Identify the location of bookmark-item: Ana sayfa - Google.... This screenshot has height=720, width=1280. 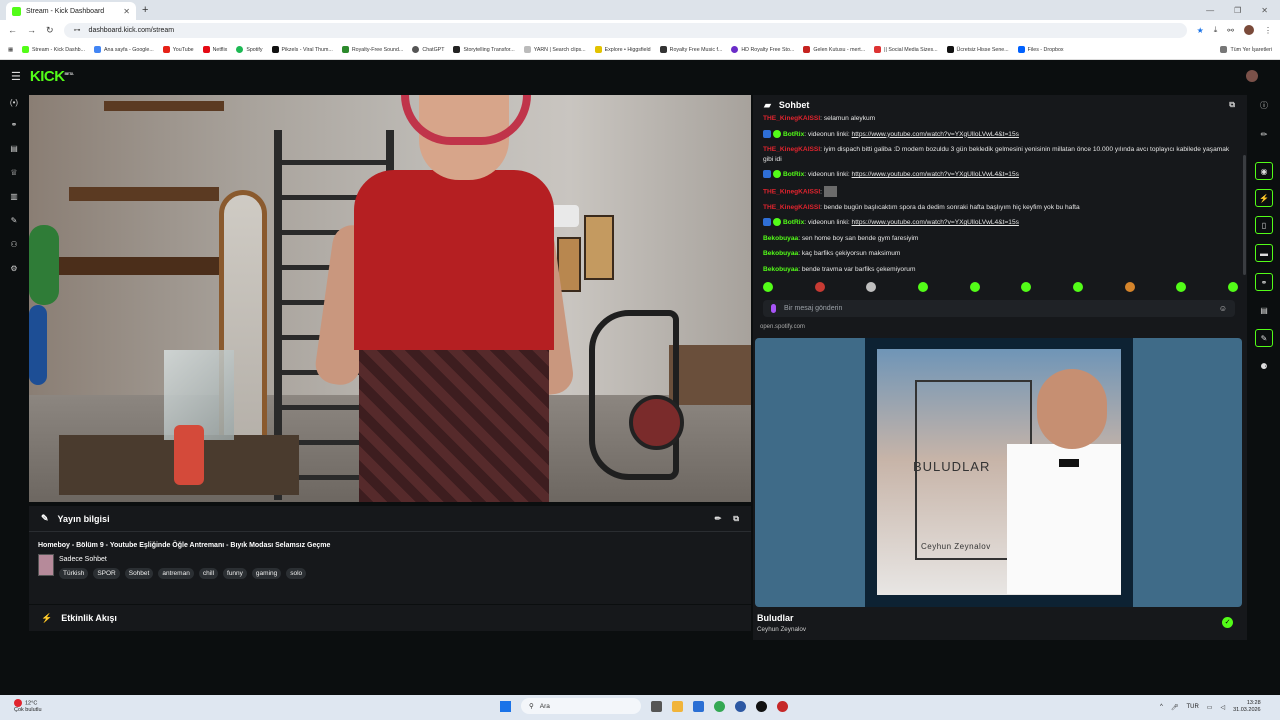
(124, 49).